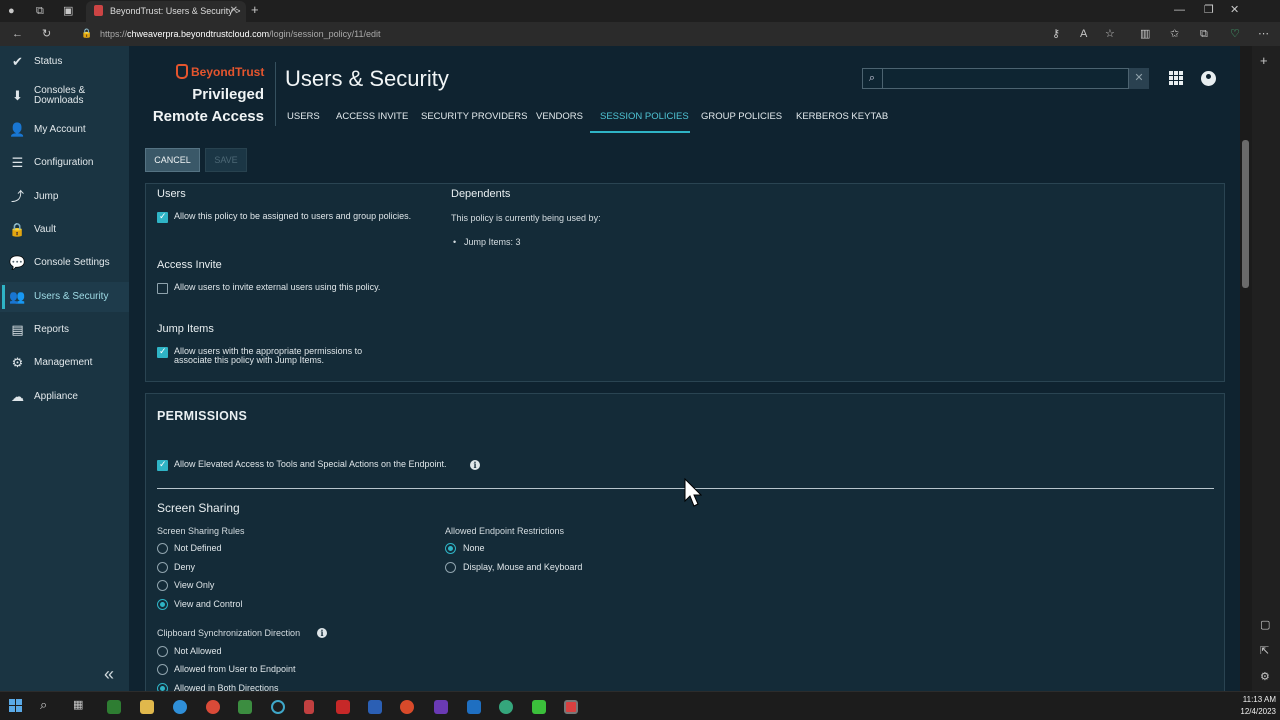  What do you see at coordinates (213, 707) in the screenshot?
I see `chrome-browser-icon` at bounding box center [213, 707].